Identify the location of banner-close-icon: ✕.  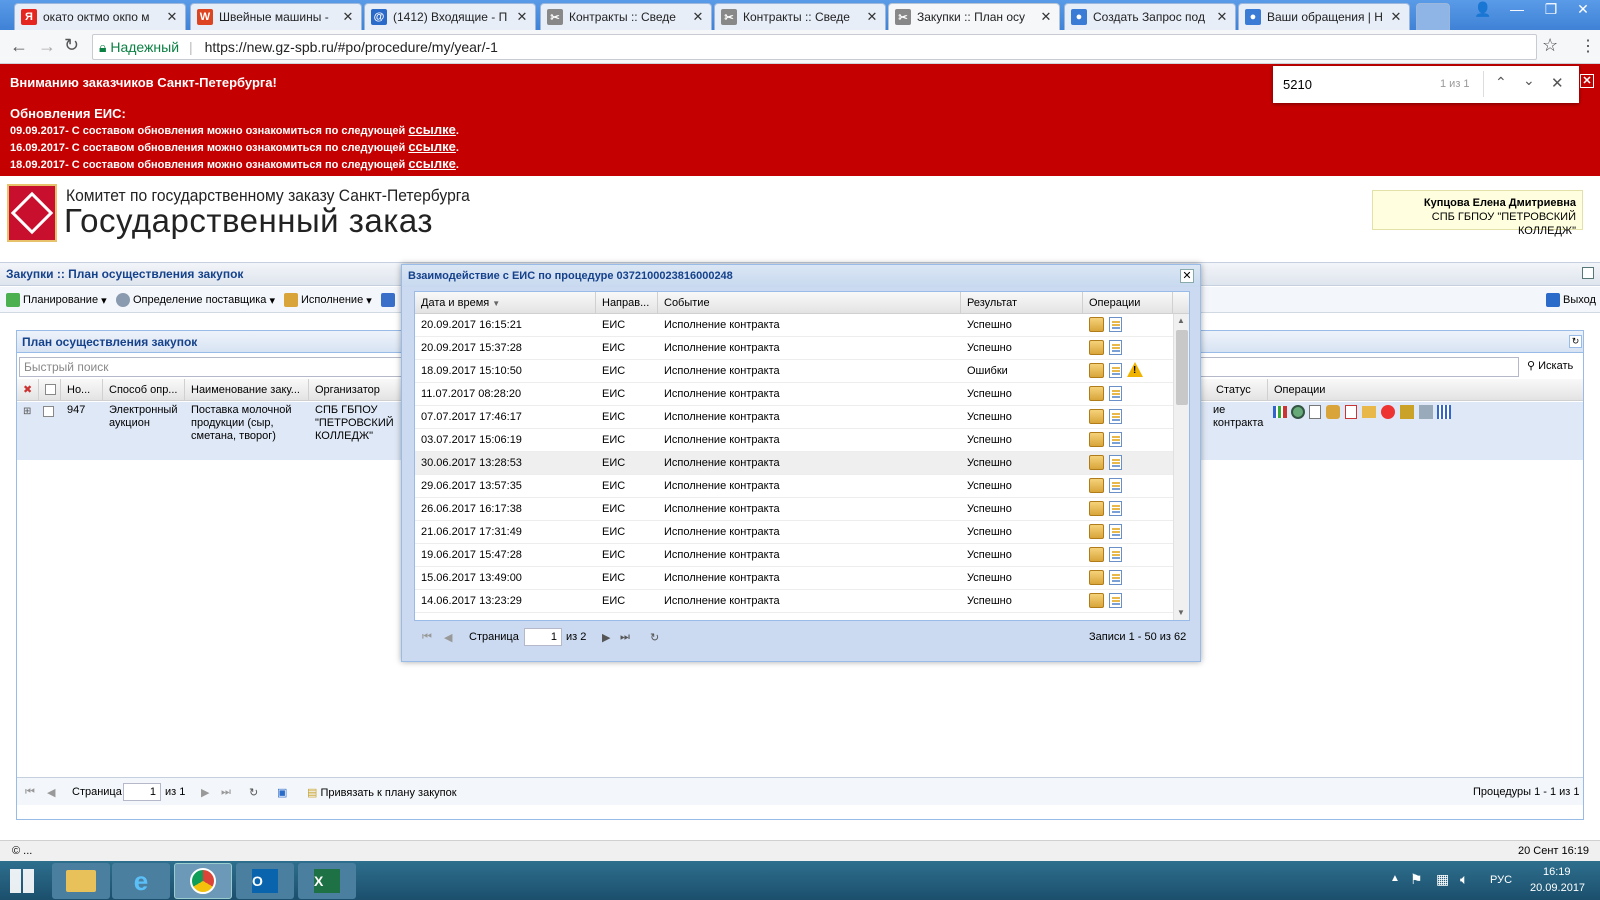
(1587, 81).